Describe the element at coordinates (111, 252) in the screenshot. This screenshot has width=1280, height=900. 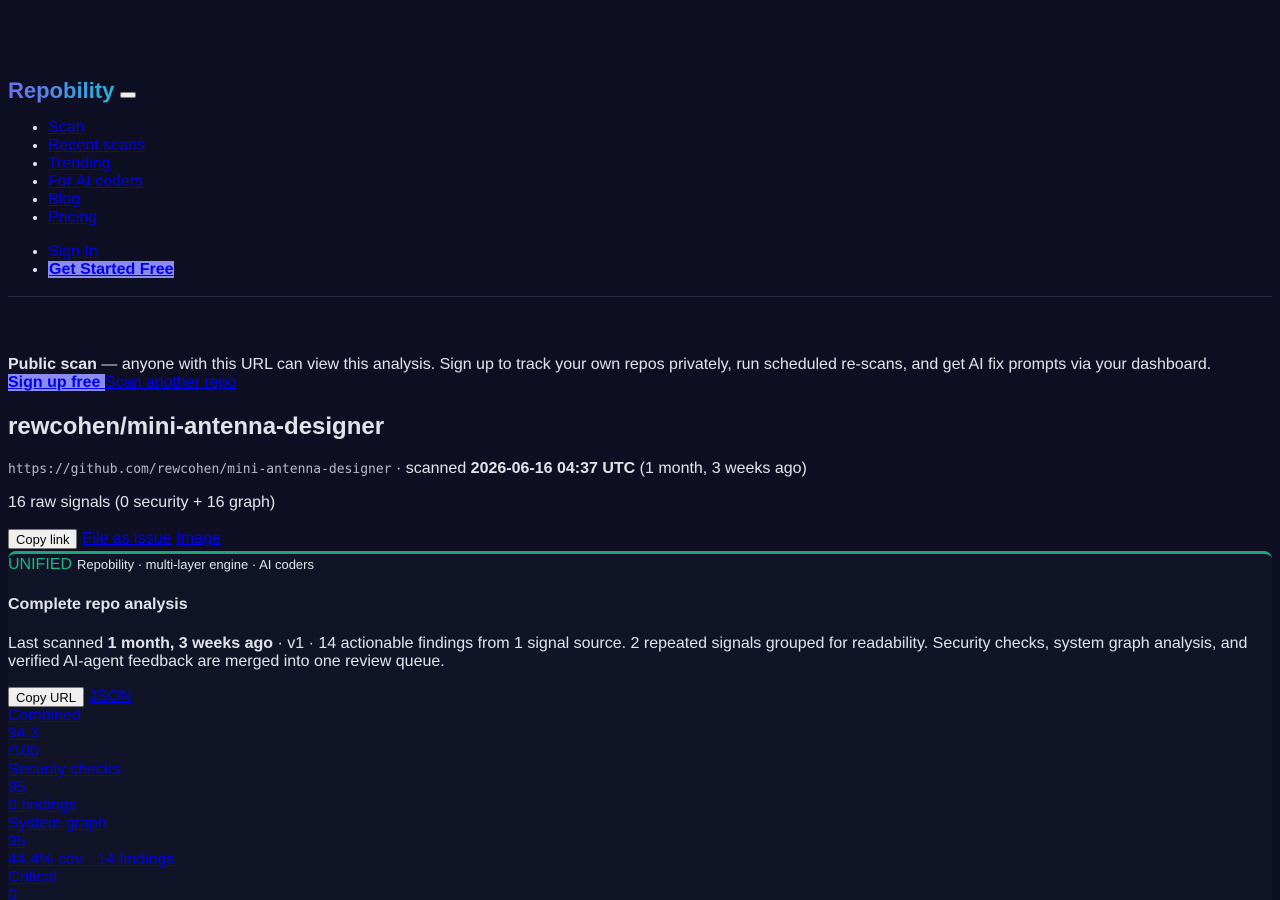
I see `nav-item-sign-in: Sign In` at that location.